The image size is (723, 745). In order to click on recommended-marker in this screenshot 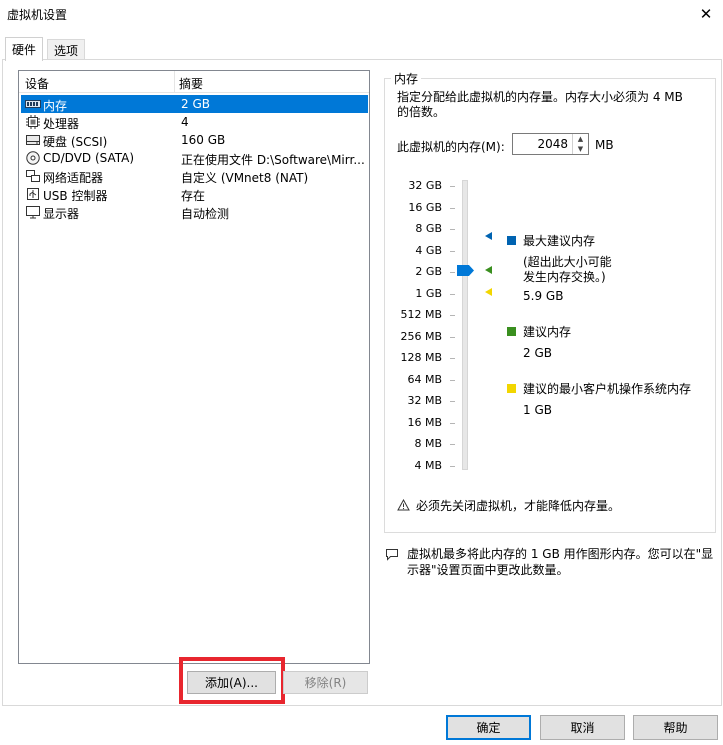, I will do `click(488, 270)`.